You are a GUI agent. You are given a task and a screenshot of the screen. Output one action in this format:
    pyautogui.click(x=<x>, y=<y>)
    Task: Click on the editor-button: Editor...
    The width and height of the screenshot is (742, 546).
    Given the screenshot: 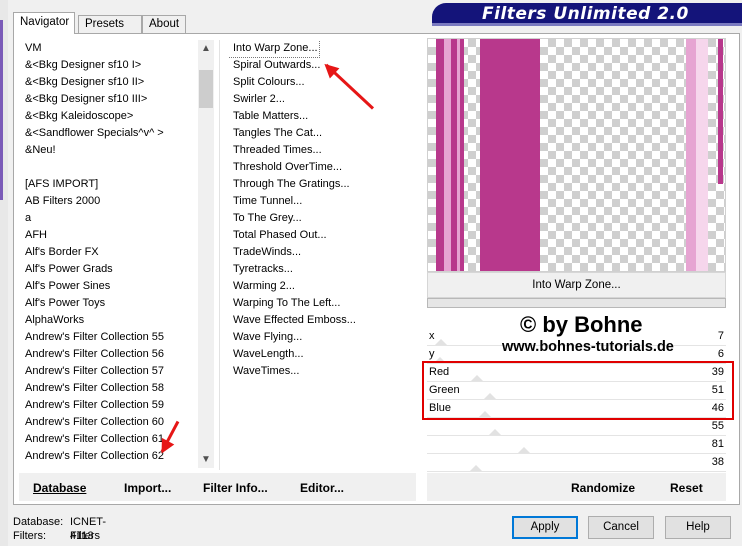 What is the action you would take?
    pyautogui.click(x=322, y=488)
    